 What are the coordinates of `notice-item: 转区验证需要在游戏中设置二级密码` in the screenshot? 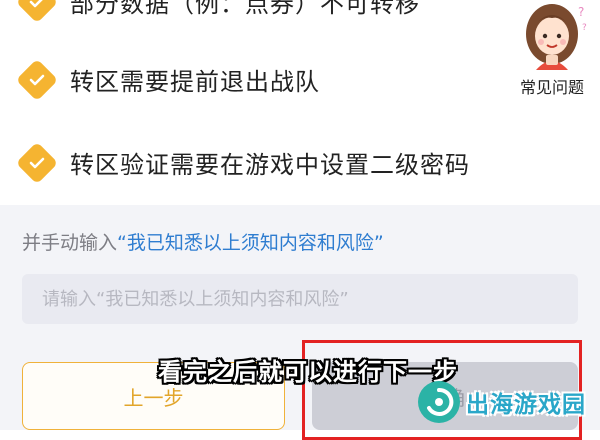 It's located at (242, 162).